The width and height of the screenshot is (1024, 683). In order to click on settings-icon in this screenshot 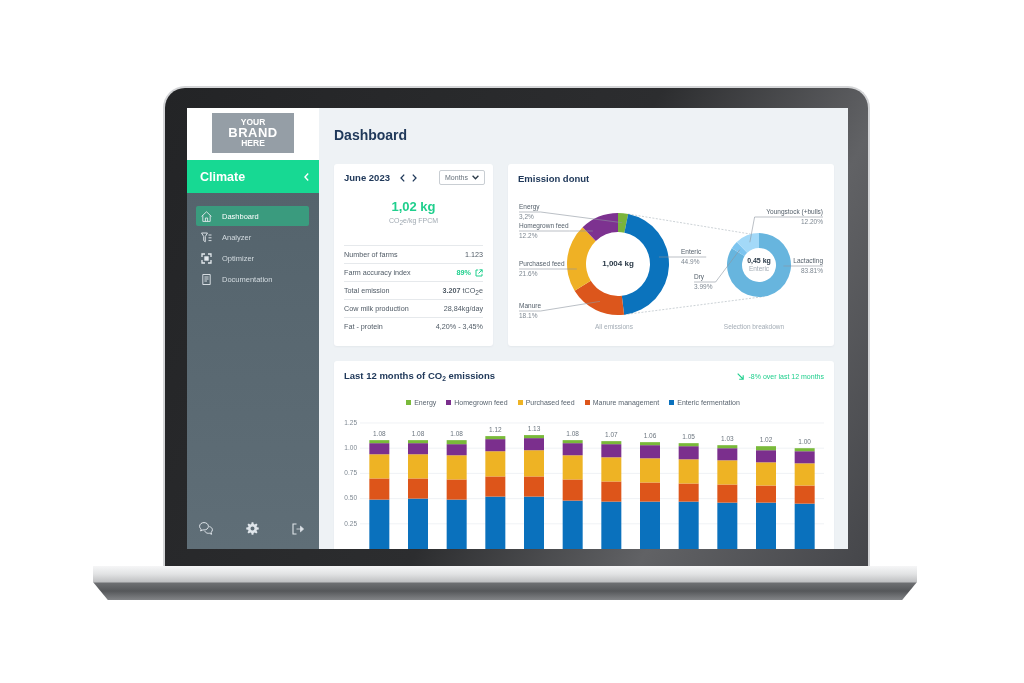, I will do `click(252, 528)`.